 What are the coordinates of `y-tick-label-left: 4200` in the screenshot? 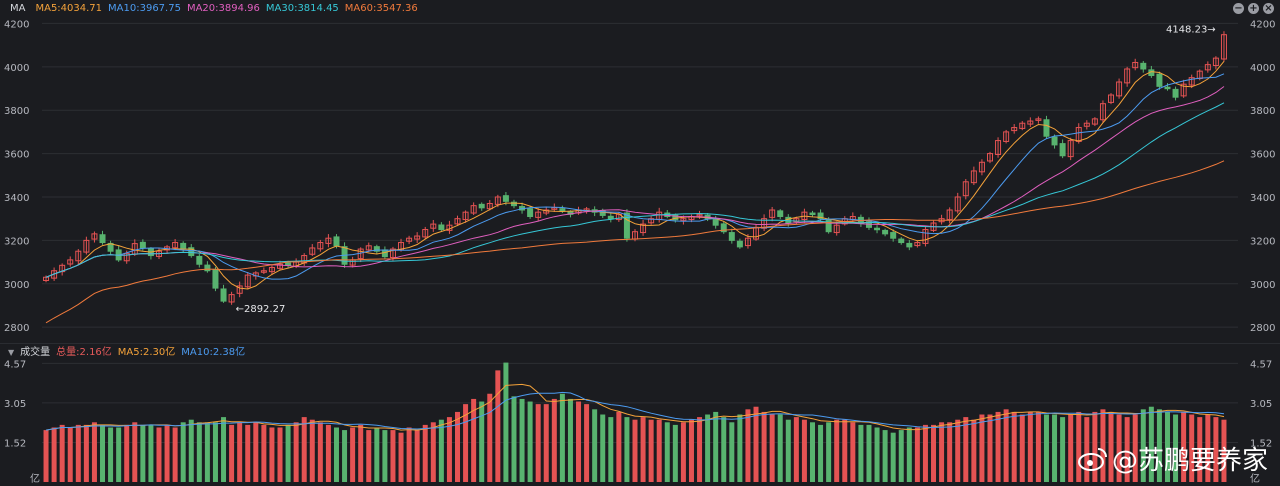 It's located at (16, 24).